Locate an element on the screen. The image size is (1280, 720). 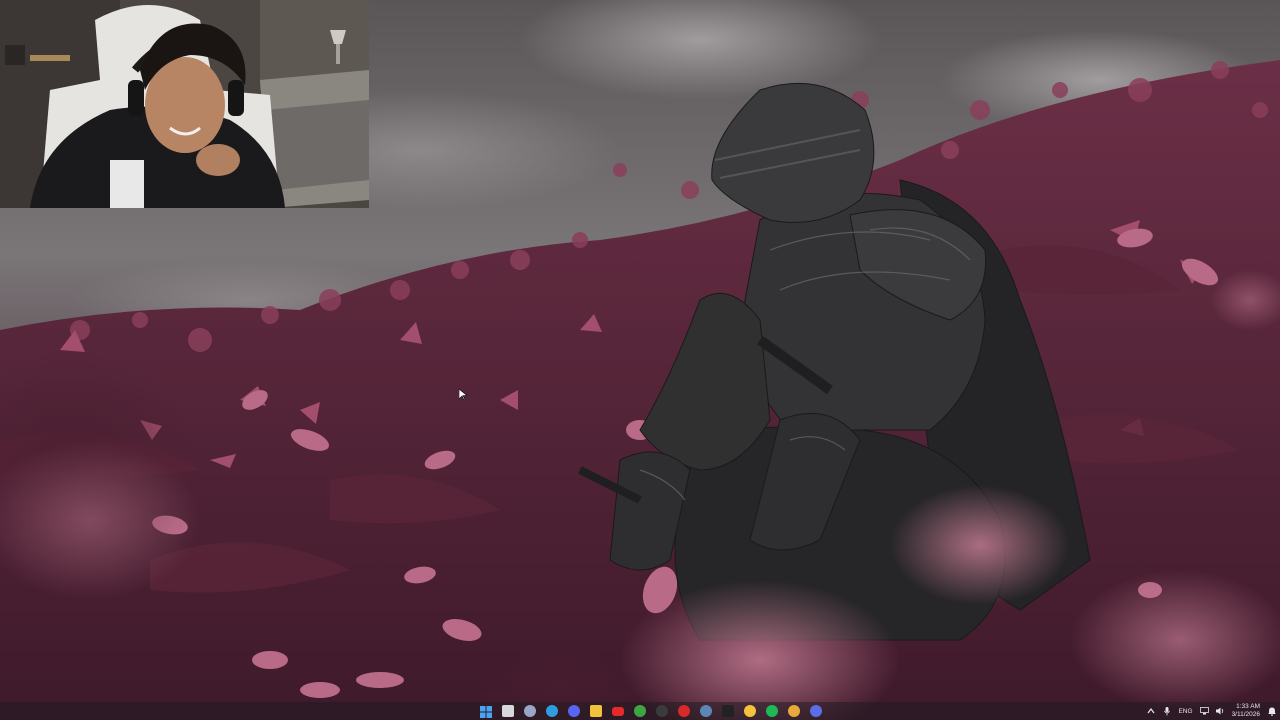
search-icon is located at coordinates (508, 711).